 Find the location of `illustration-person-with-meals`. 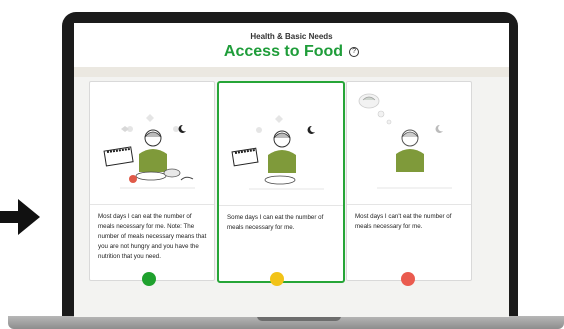

illustration-person-with-meals is located at coordinates (152, 143).